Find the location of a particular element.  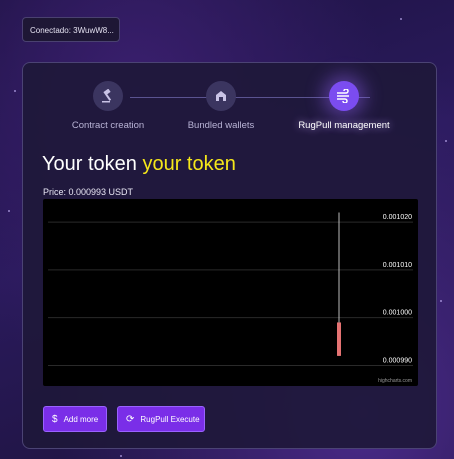

y-tick-label: 0.001000 is located at coordinates (397, 313).